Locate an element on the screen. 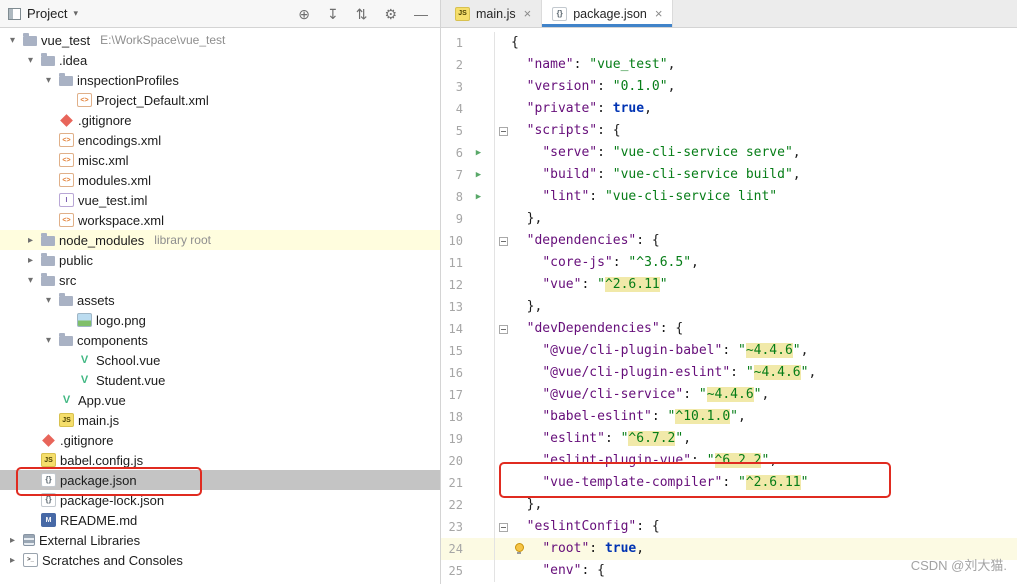 The height and width of the screenshot is (584, 1017). code-text: "root": true, is located at coordinates (593, 548).